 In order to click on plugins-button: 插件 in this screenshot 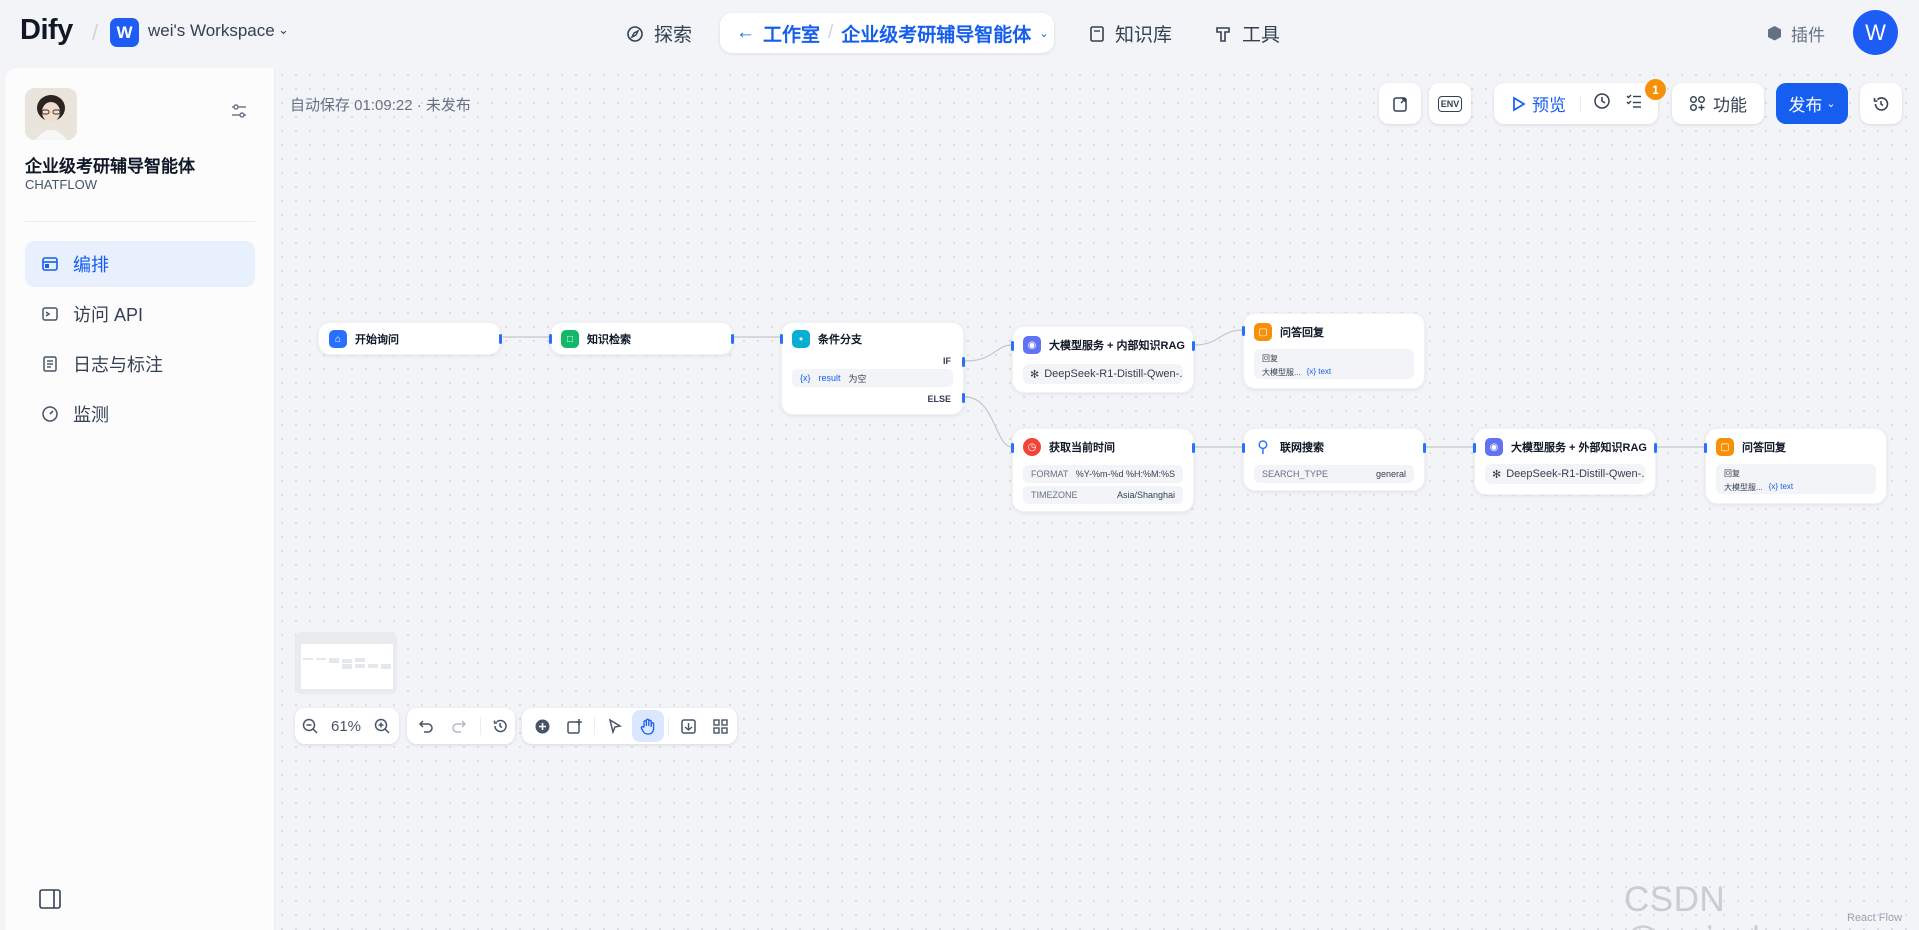, I will do `click(1795, 33)`.